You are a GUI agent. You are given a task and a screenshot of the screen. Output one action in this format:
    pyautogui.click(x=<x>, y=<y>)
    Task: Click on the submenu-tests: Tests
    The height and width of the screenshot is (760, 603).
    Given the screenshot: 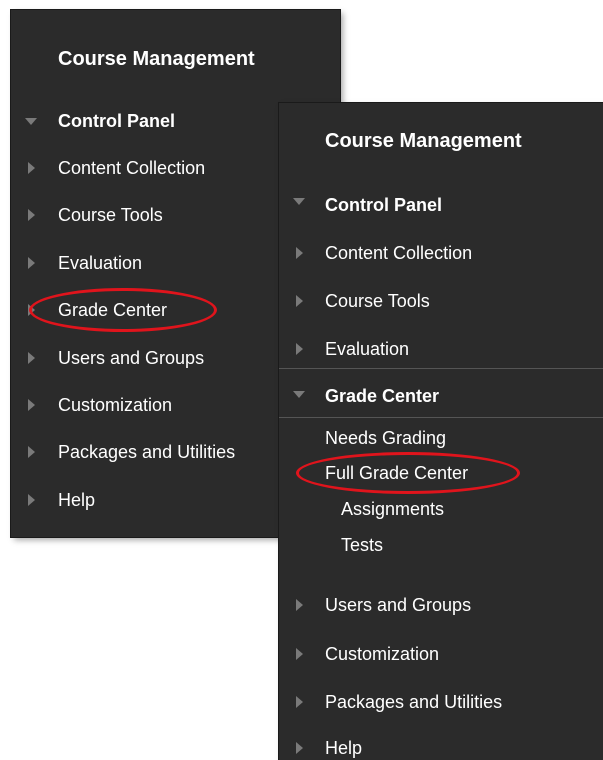 What is the action you would take?
    pyautogui.click(x=362, y=545)
    